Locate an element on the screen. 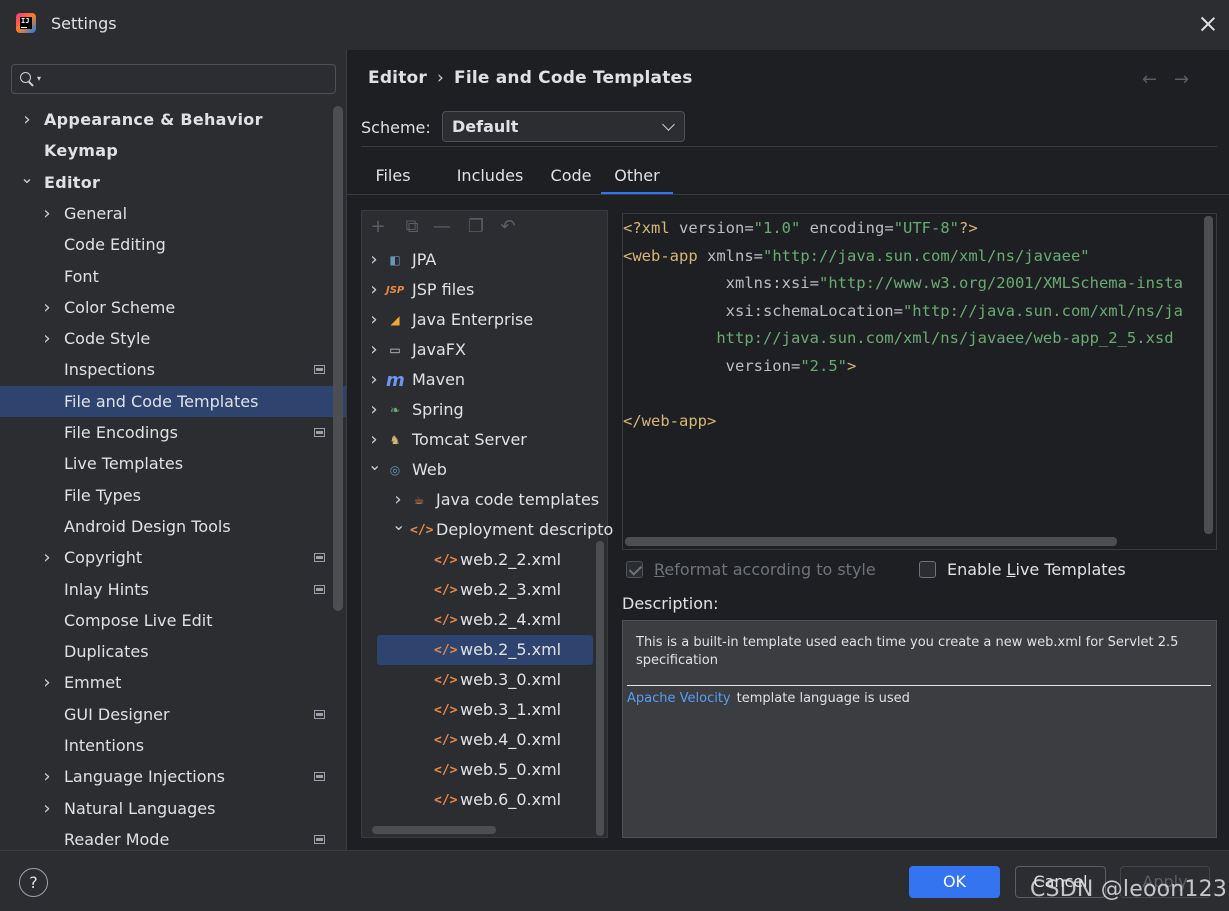  tab-includes: Includes is located at coordinates (490, 178).